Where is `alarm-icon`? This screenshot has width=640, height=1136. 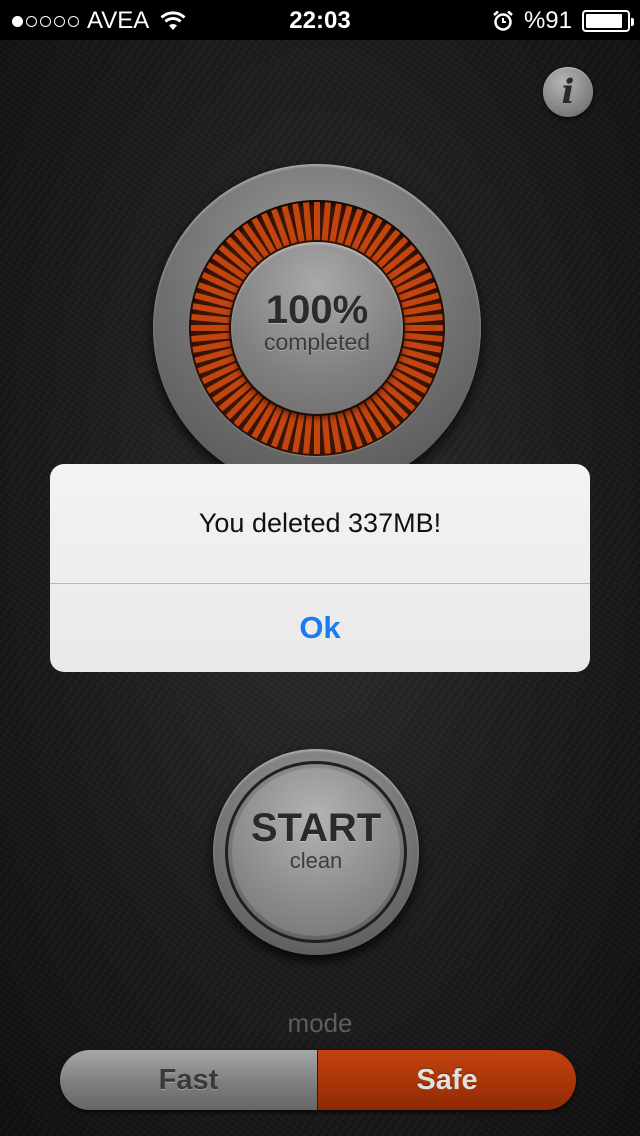
alarm-icon is located at coordinates (503, 20).